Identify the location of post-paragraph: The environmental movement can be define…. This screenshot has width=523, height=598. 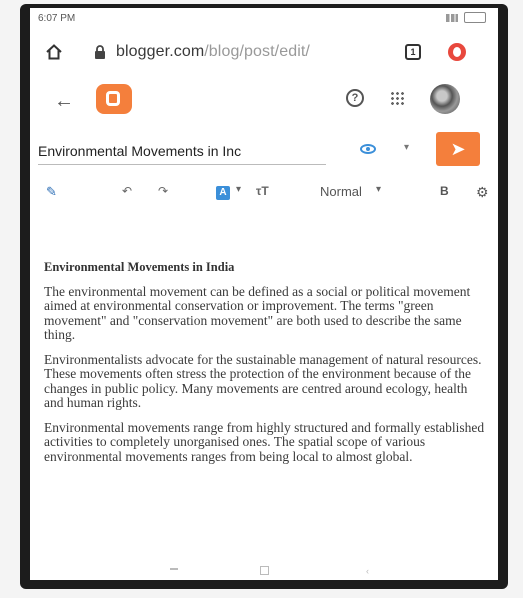
(257, 312).